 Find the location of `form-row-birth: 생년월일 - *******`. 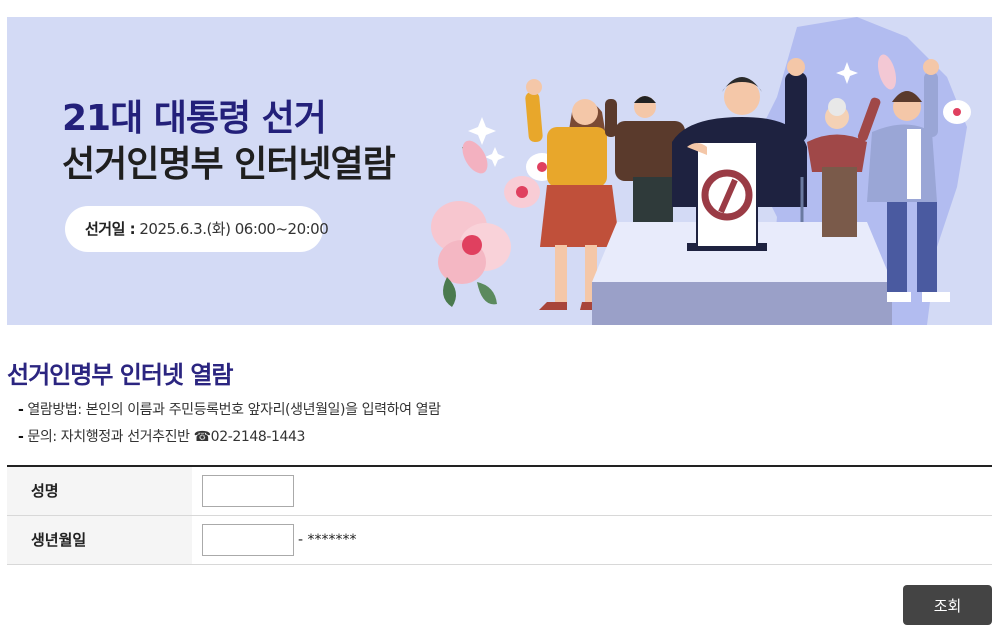

form-row-birth: 생년월일 - ******* is located at coordinates (499, 540).